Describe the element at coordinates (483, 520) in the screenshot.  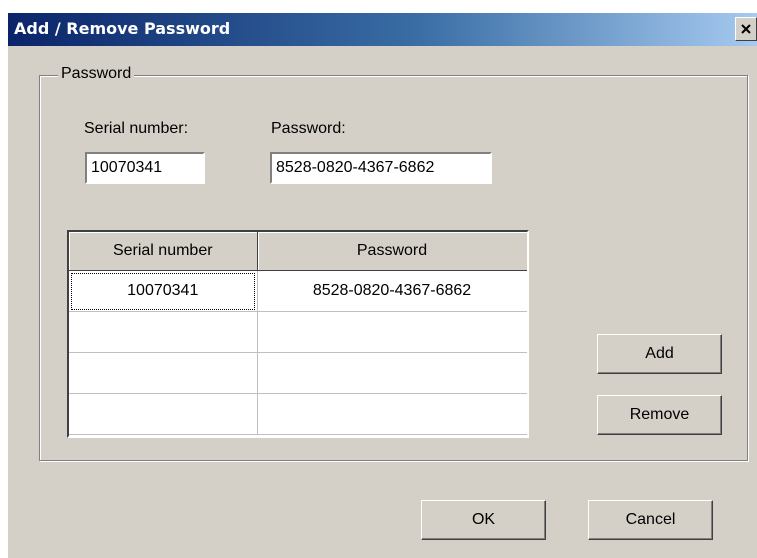
I see `ok-button: OK` at that location.